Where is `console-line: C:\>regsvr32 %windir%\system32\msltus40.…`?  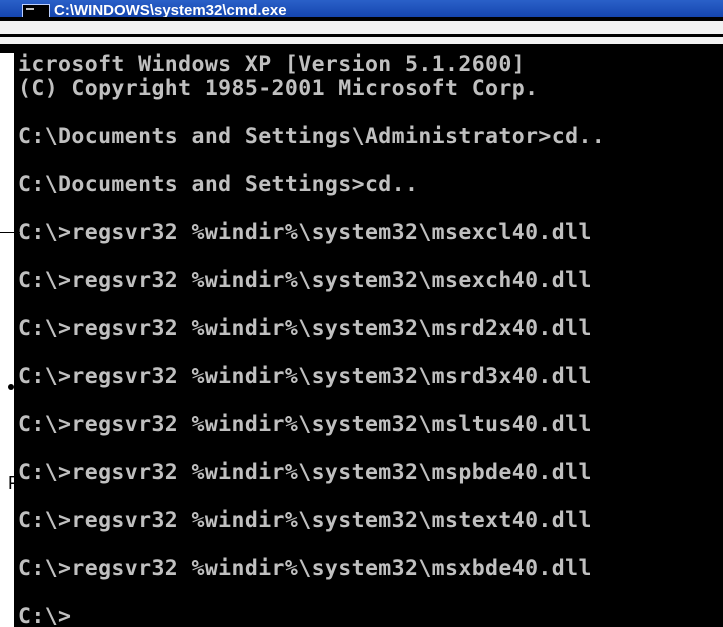 console-line: C:\>regsvr32 %windir%\system32\msltus40.… is located at coordinates (305, 424).